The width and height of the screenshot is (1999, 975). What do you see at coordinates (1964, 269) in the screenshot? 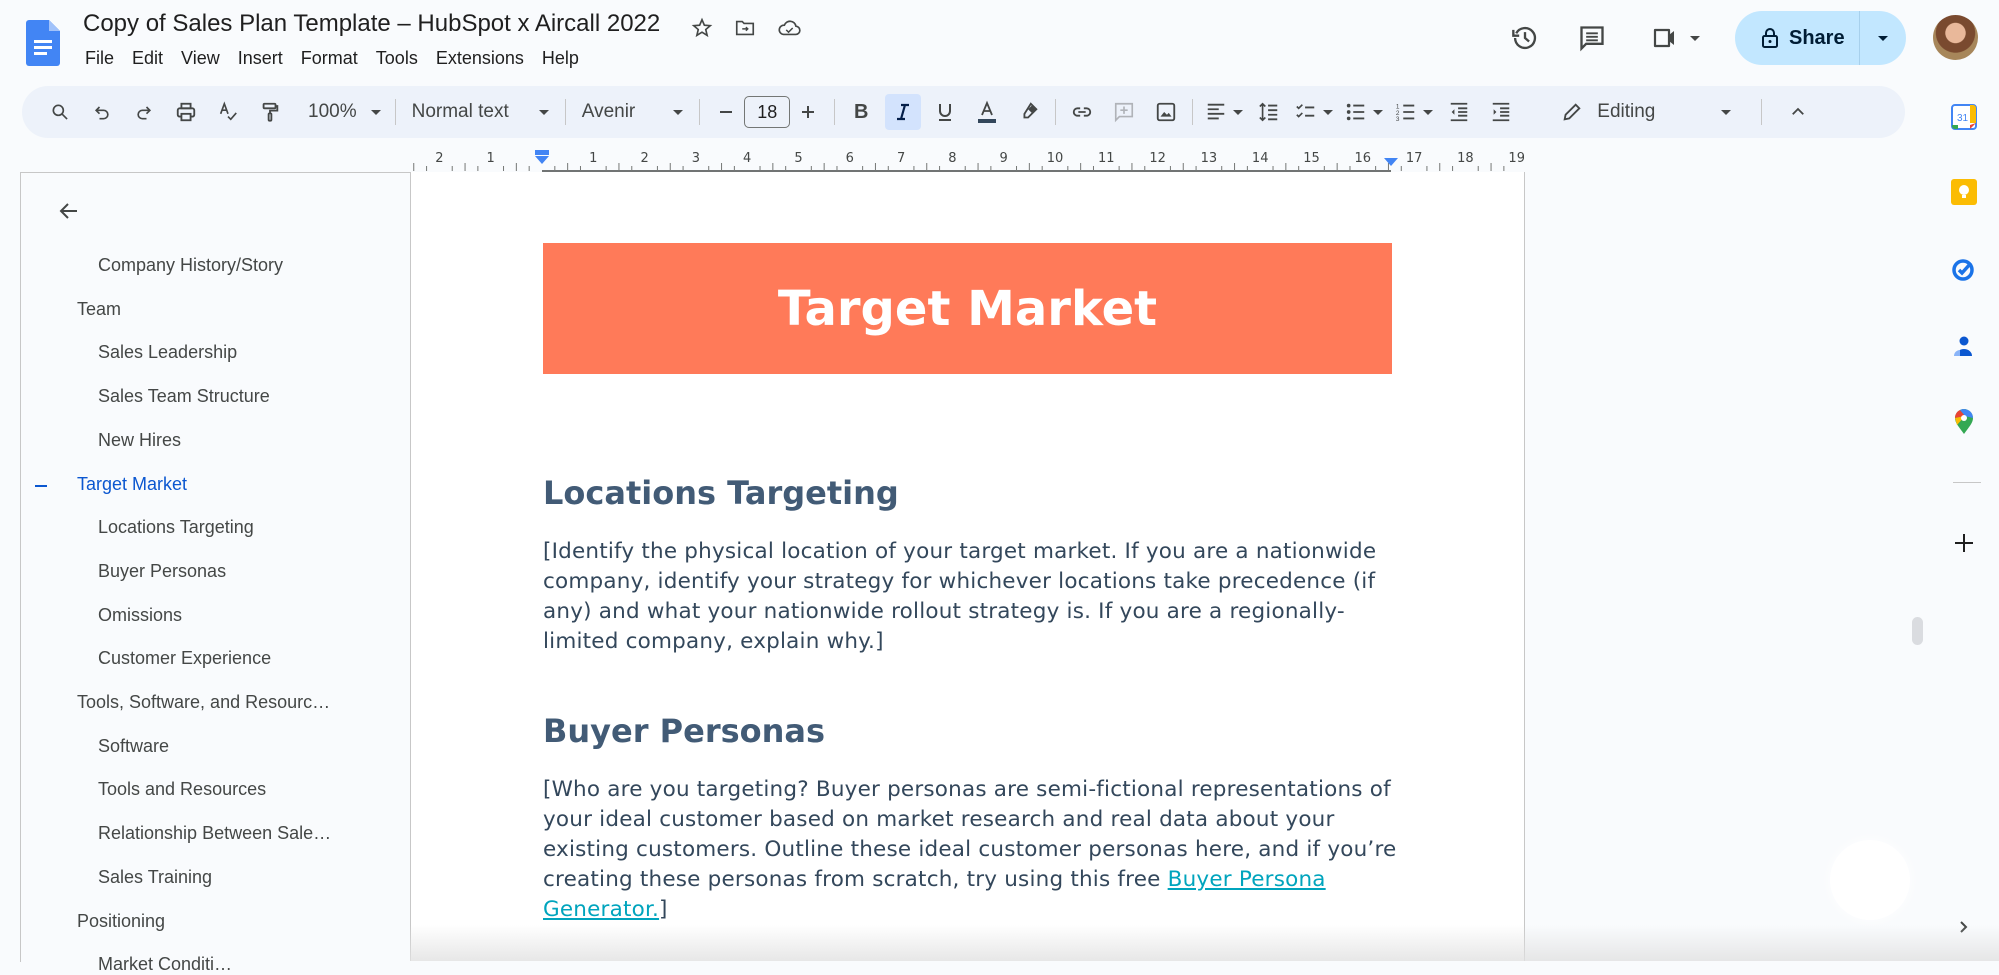
I see `tasks-icon` at bounding box center [1964, 269].